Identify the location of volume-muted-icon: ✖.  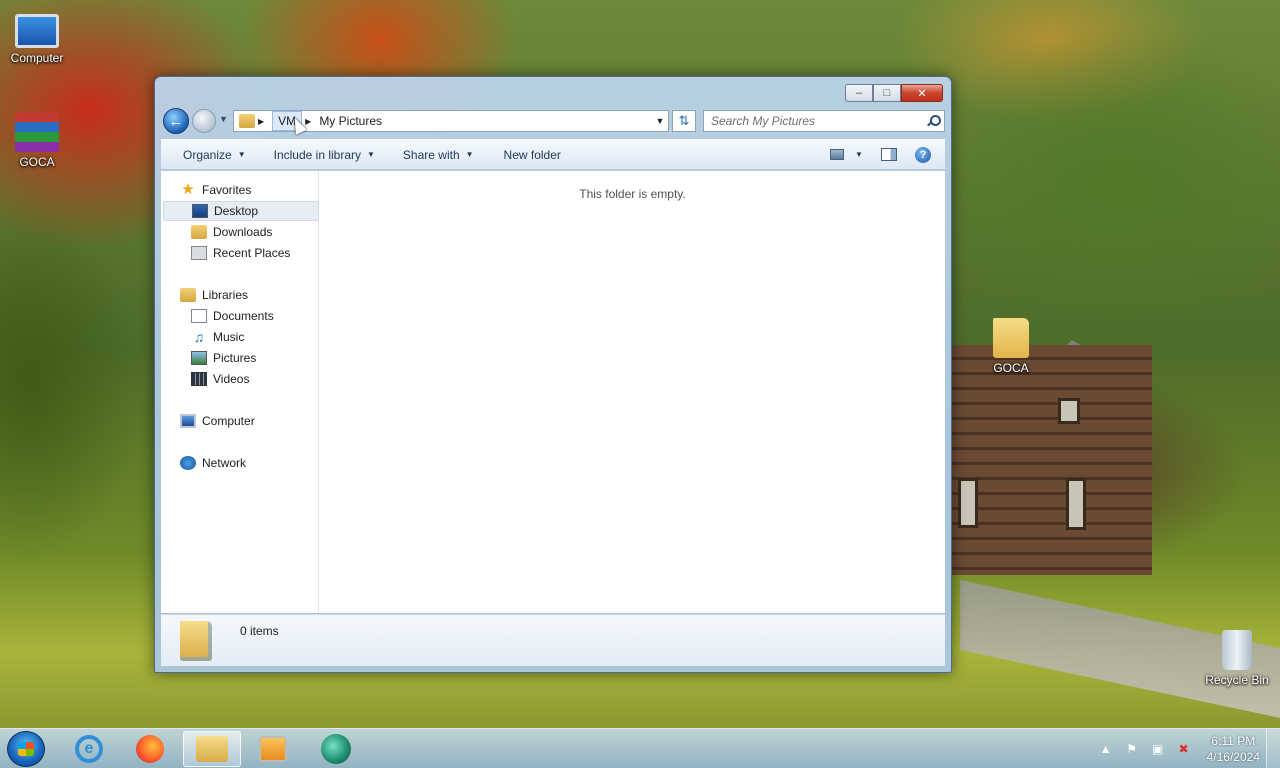
(1184, 749).